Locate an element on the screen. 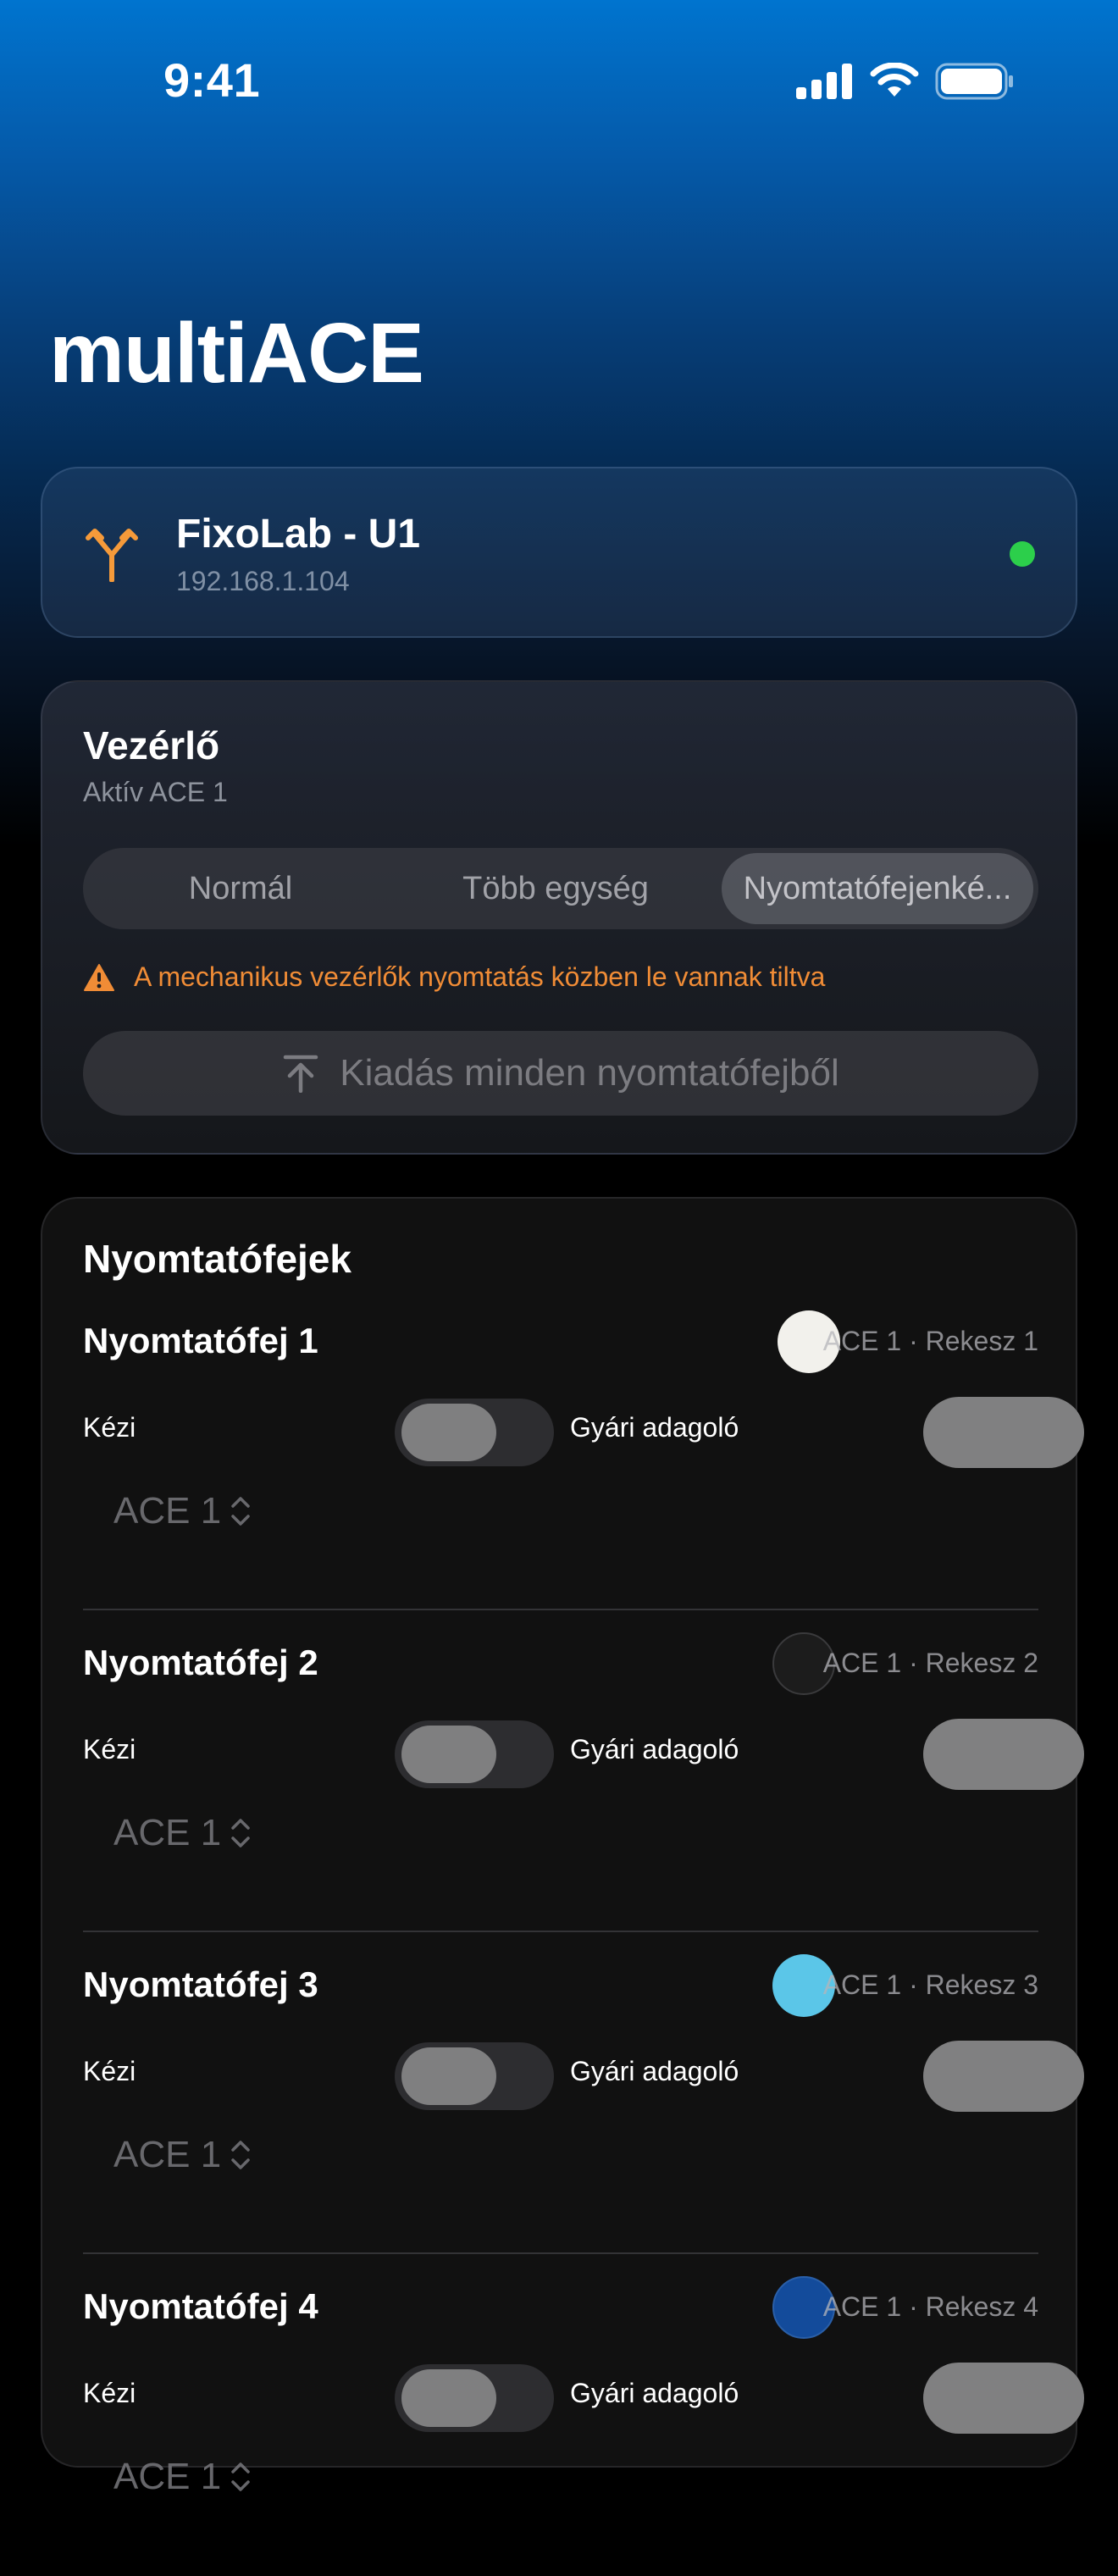 The image size is (1118, 2576). battery-icon is located at coordinates (974, 81).